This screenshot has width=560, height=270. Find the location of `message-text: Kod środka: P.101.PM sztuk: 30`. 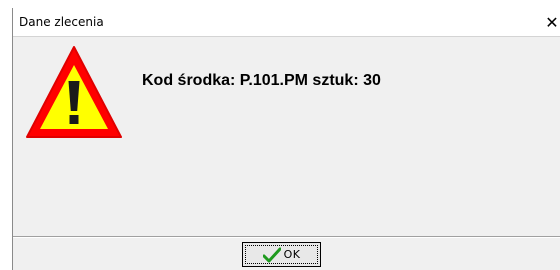

message-text: Kod środka: P.101.PM sztuk: 30 is located at coordinates (261, 80).